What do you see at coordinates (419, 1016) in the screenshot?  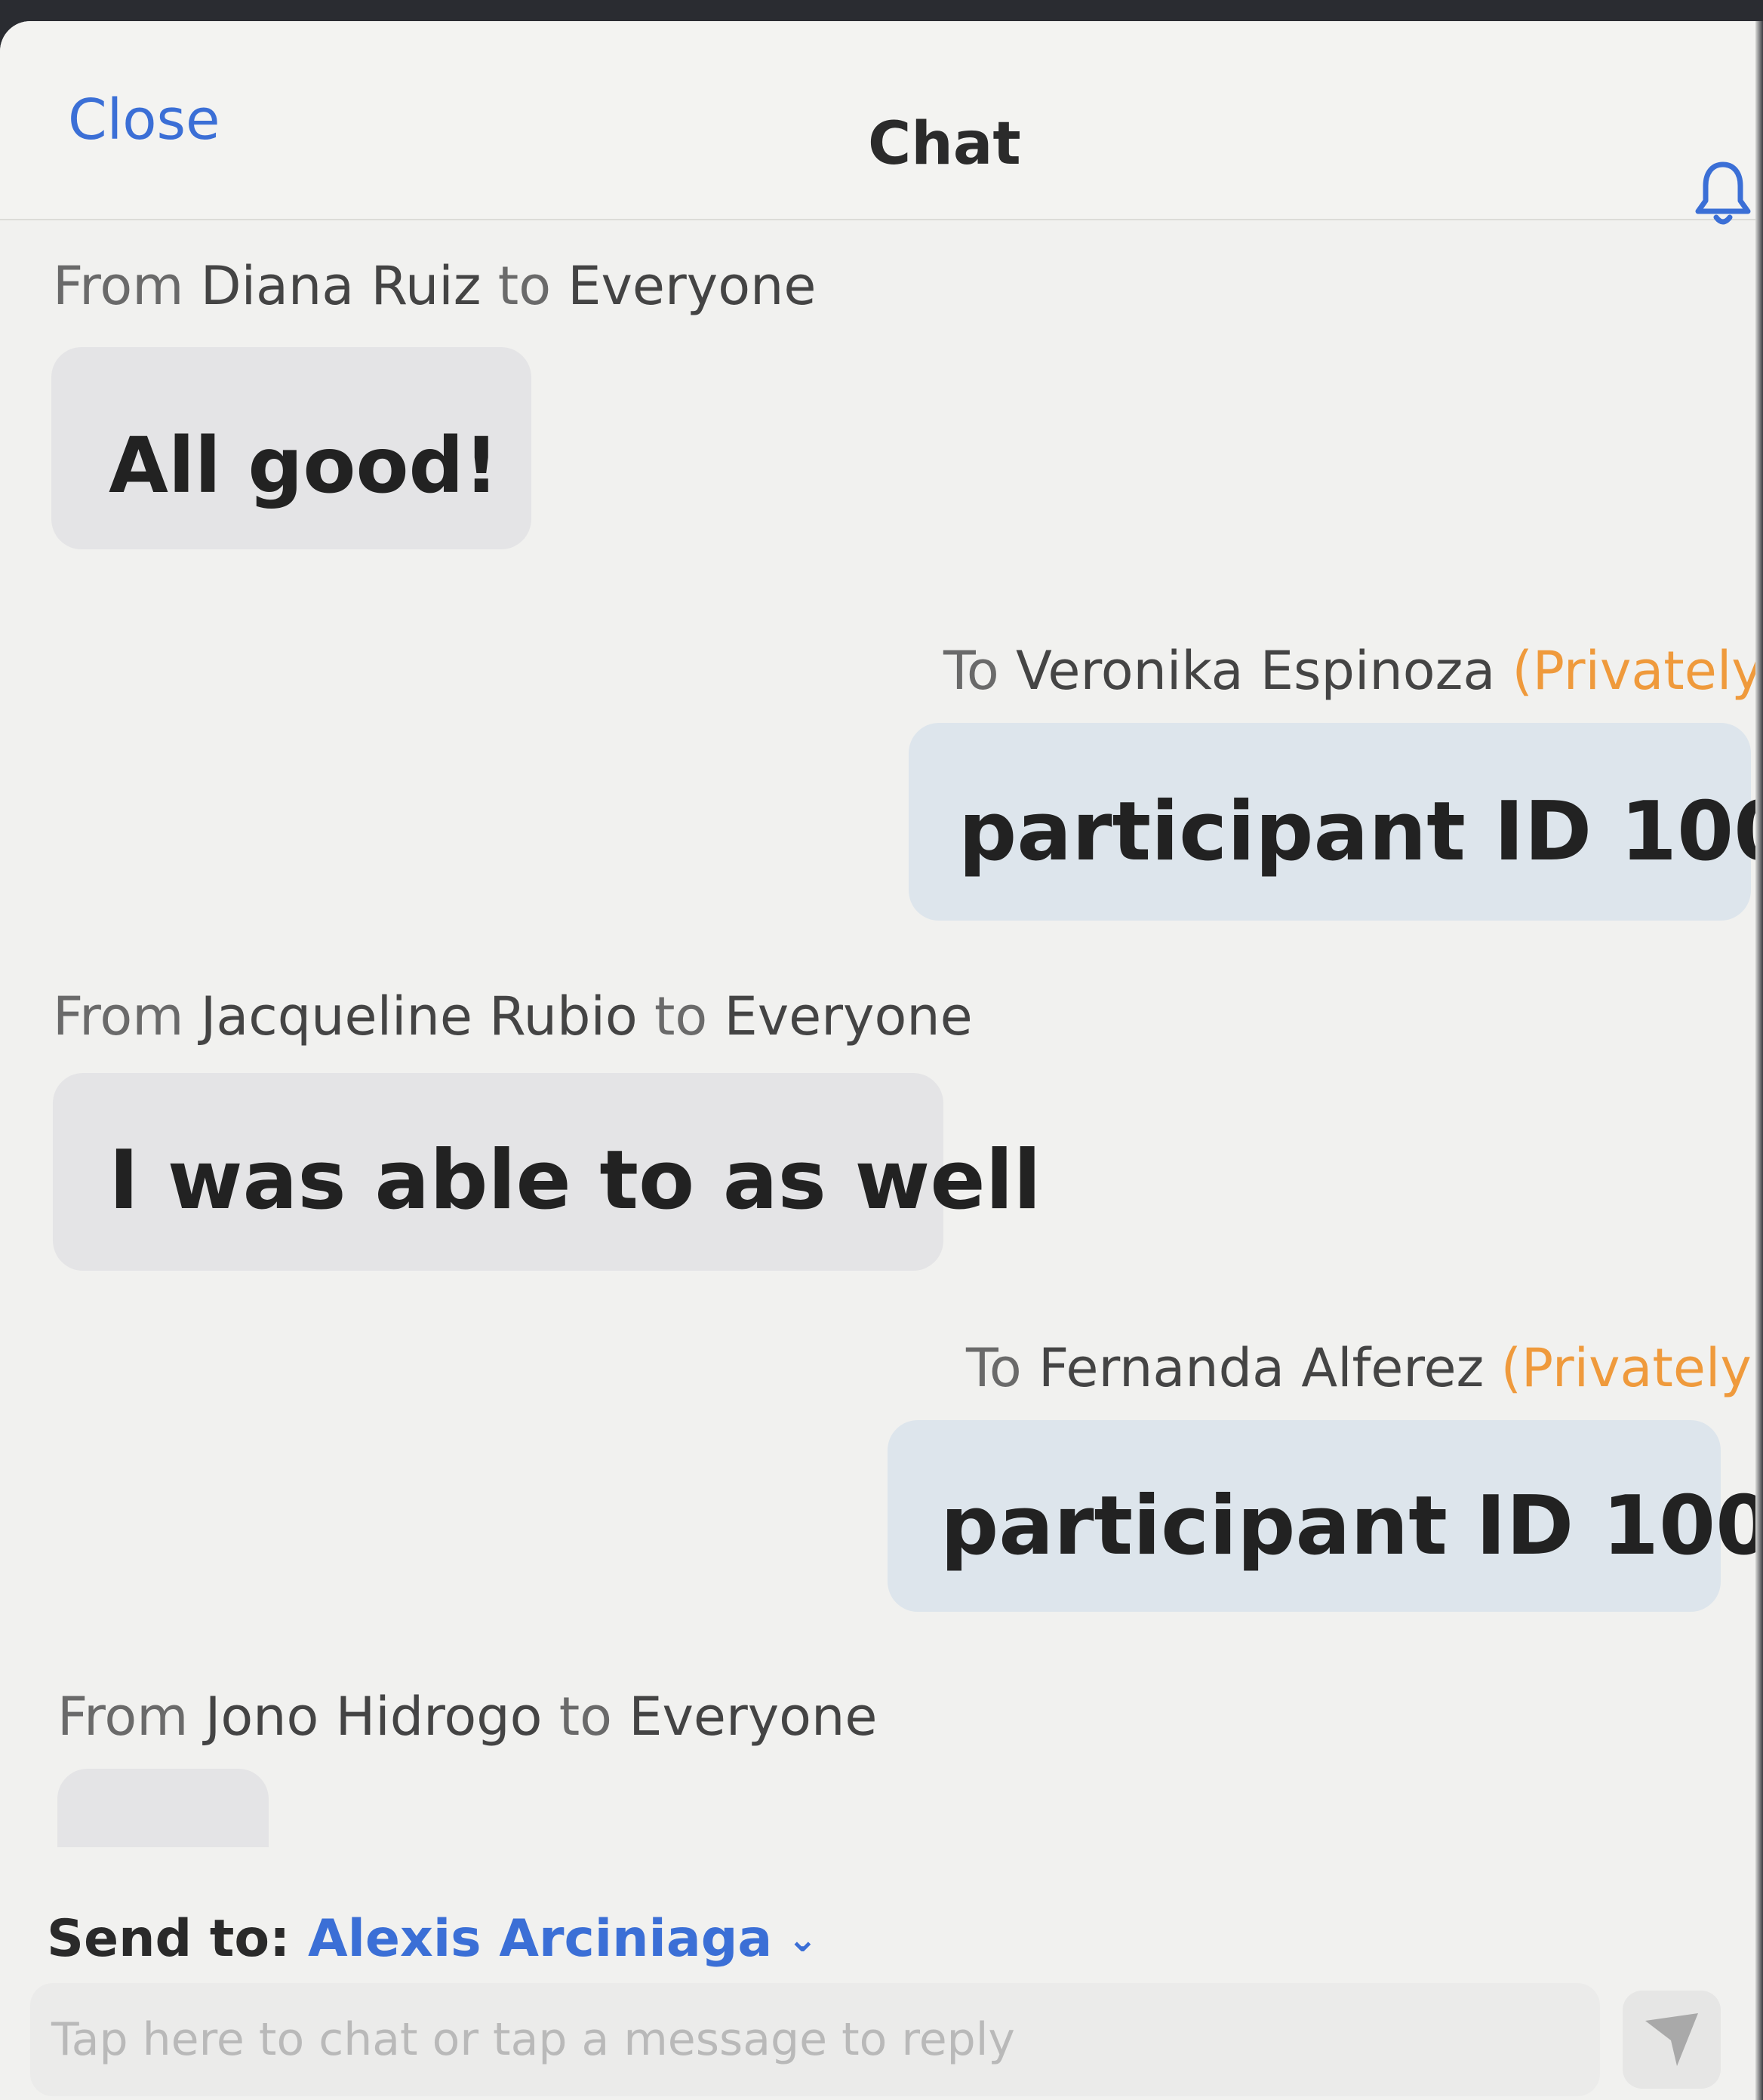 I see `sender-name: Jacqueline Rubio` at bounding box center [419, 1016].